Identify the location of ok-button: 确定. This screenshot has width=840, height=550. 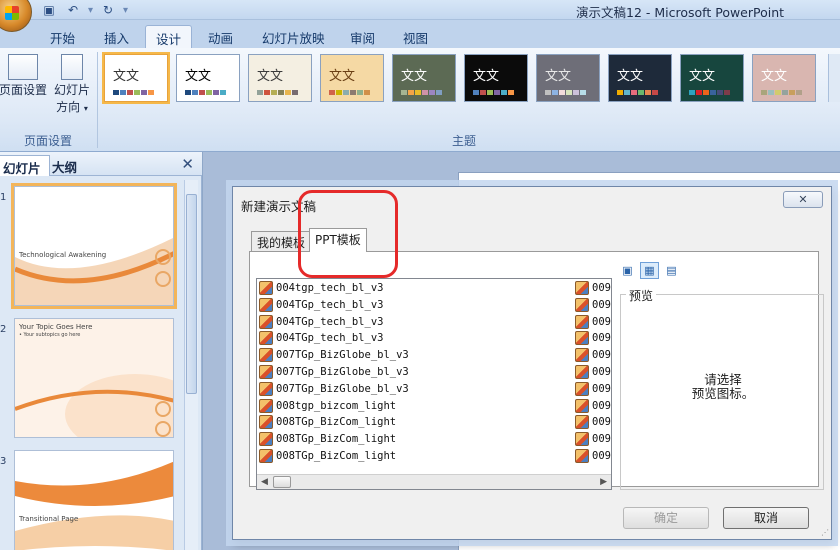
(666, 518).